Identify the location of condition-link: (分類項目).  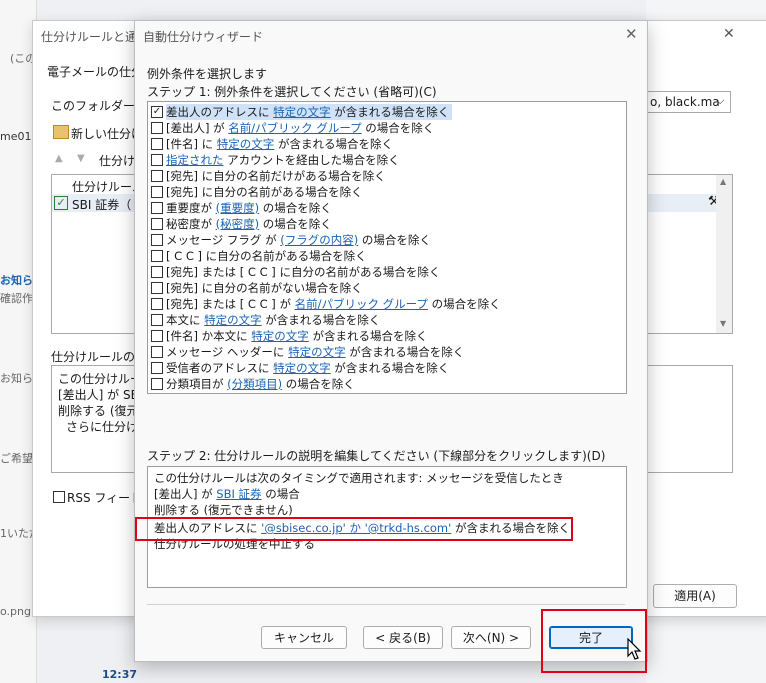
(254, 384).